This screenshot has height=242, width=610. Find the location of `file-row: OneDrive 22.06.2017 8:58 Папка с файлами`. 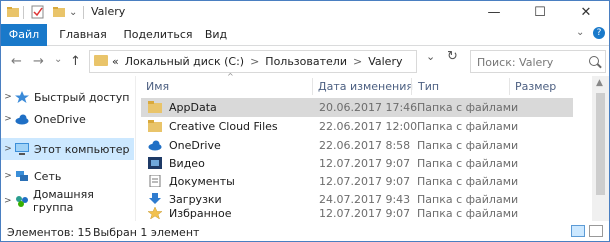

file-row: OneDrive 22.06.2017 8:58 Папка с файлами is located at coordinates (357, 145).